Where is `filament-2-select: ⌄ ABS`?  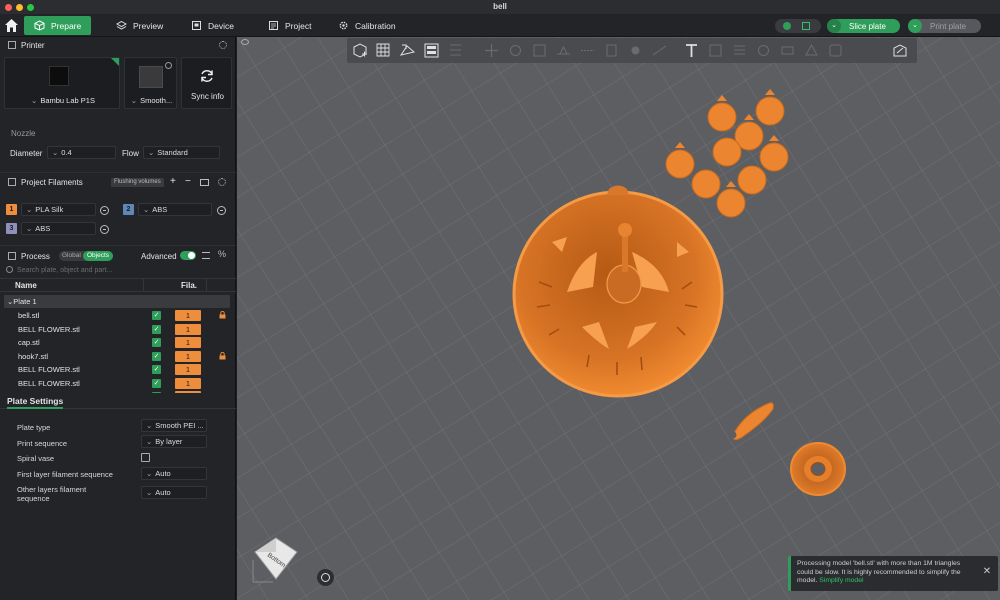 filament-2-select: ⌄ ABS is located at coordinates (175, 209).